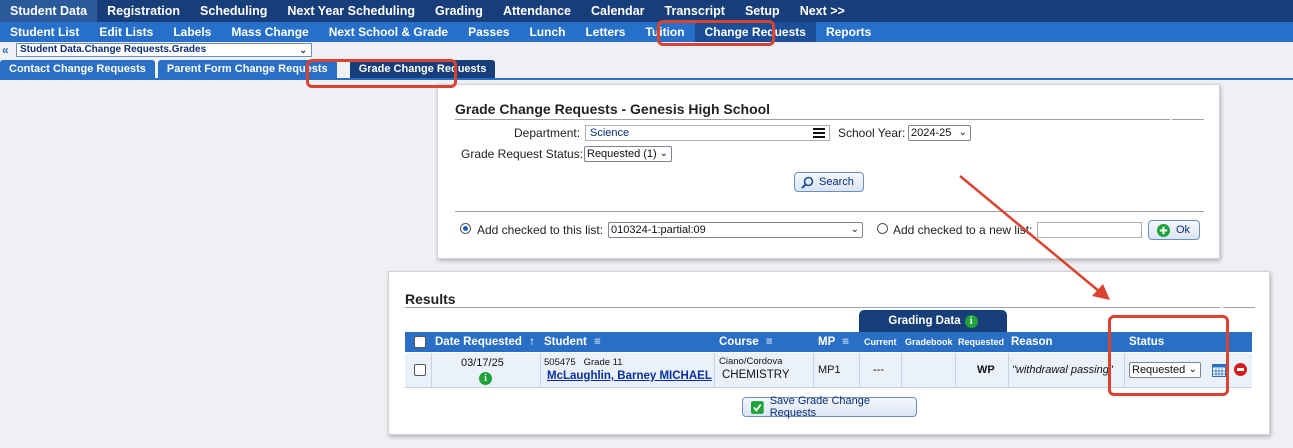 The height and width of the screenshot is (448, 1293). I want to click on annotation-arrow, so click(1034, 237).